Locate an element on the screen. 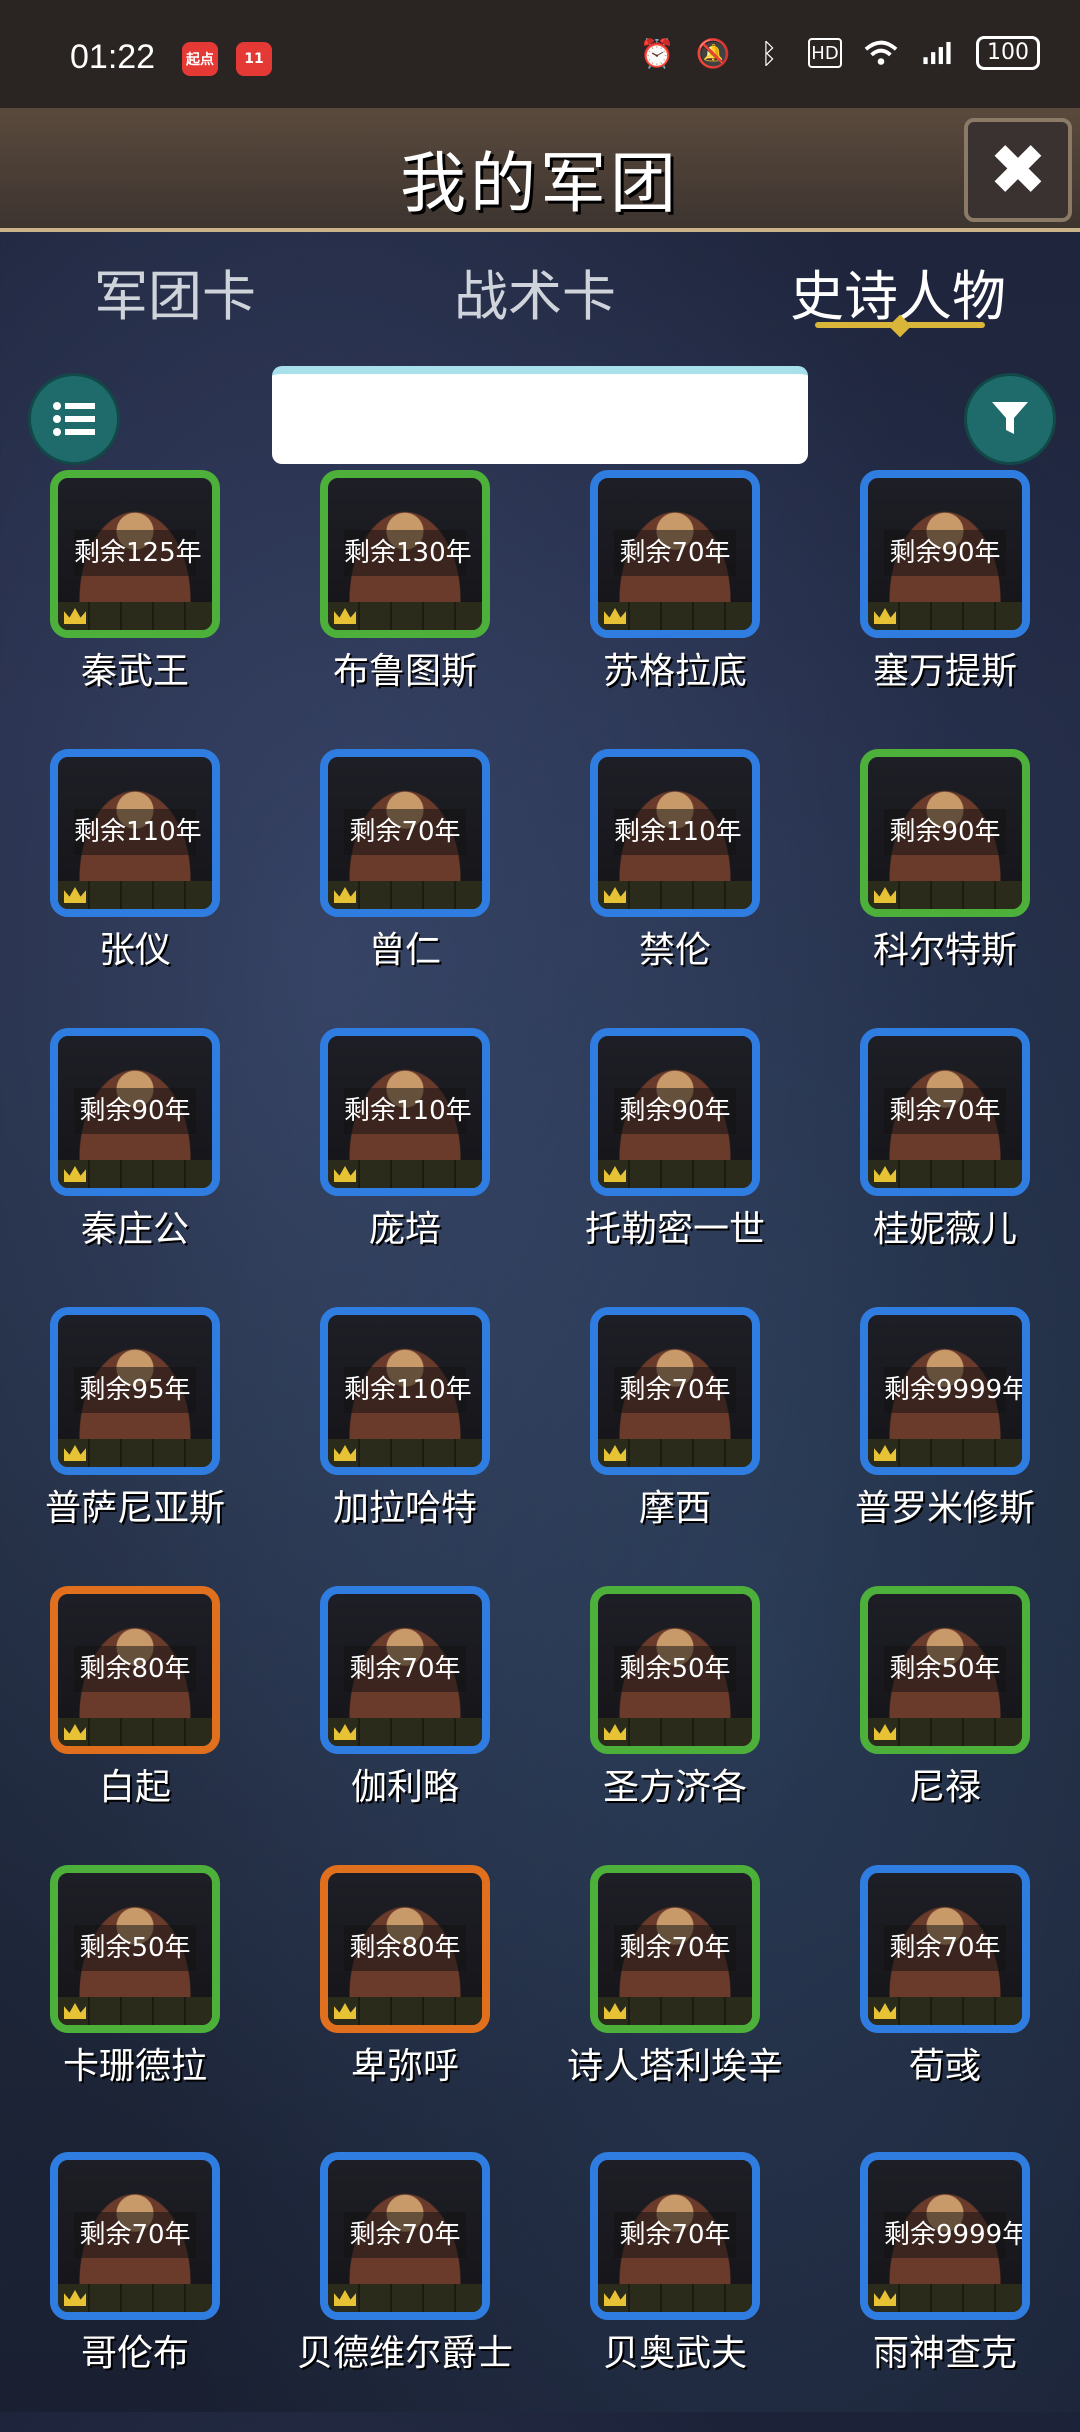  character-name: 摩西 is located at coordinates (674, 1508).